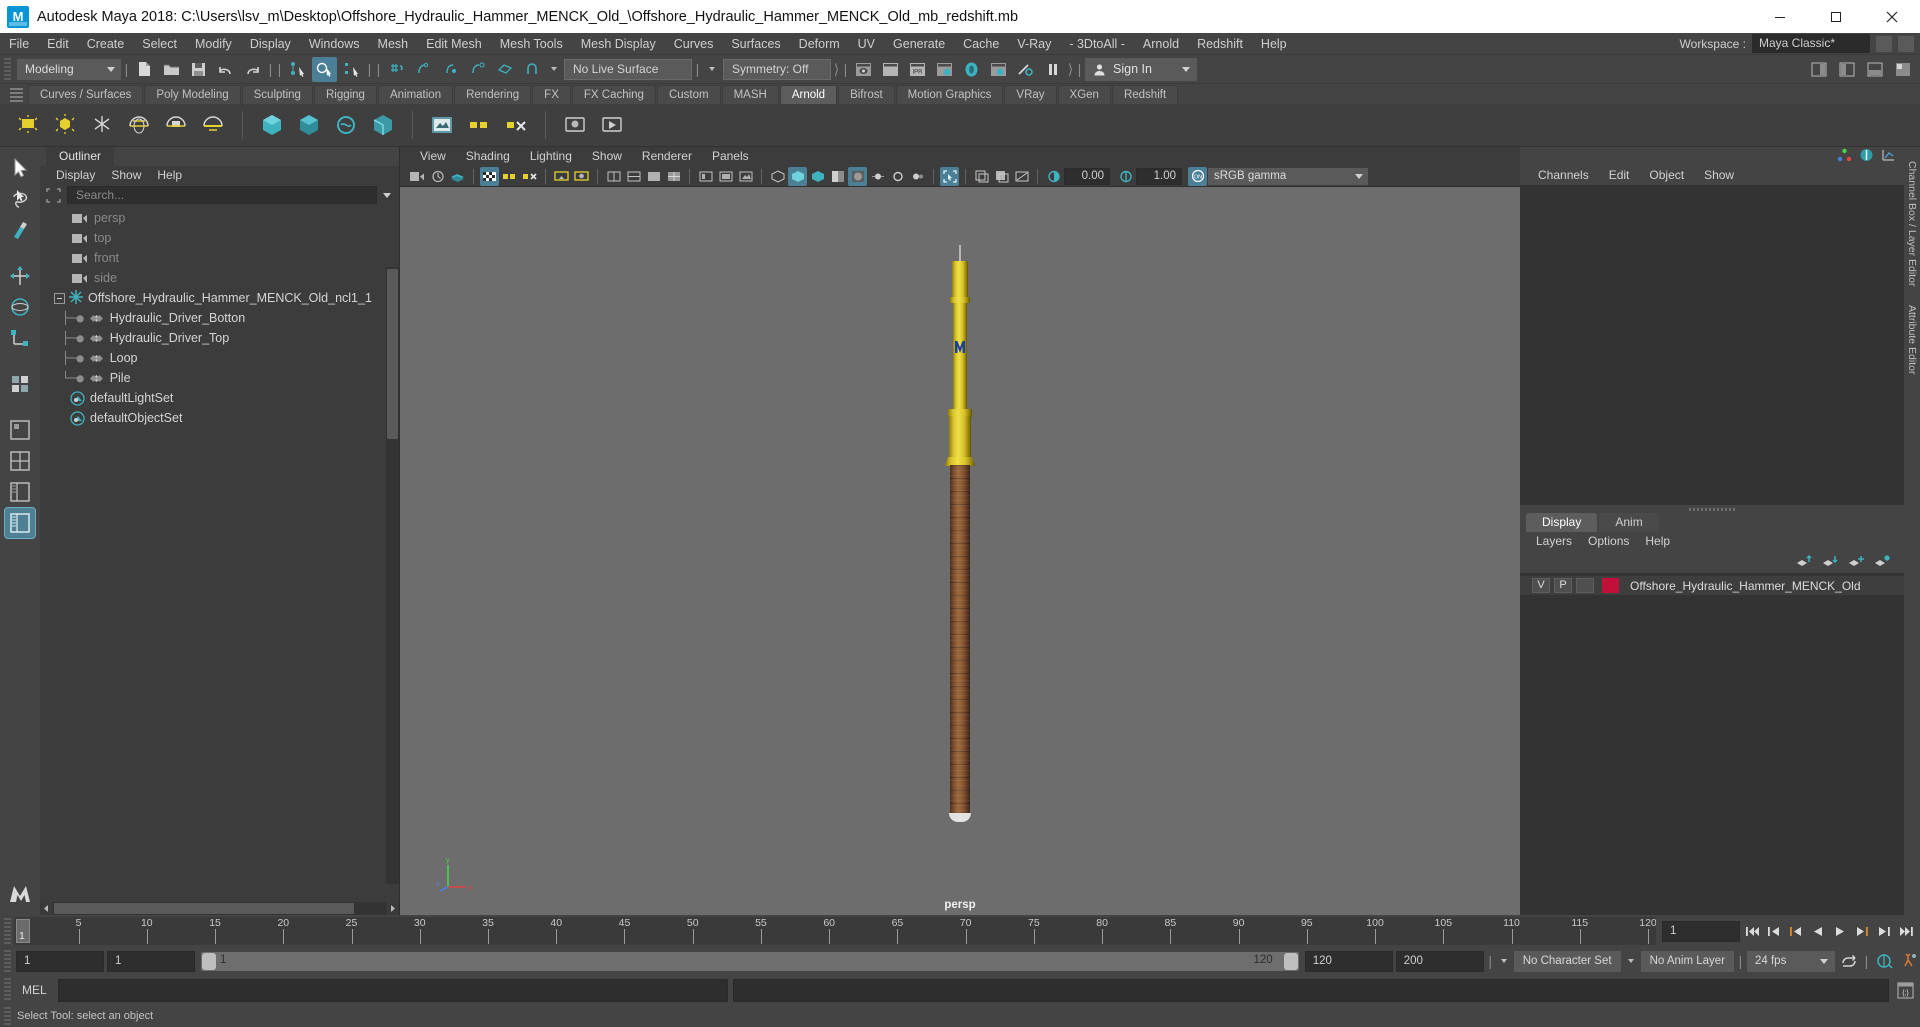 The width and height of the screenshot is (1920, 1027). Describe the element at coordinates (204, 908) in the screenshot. I see `scrollbar-thumb-horizontal` at that location.